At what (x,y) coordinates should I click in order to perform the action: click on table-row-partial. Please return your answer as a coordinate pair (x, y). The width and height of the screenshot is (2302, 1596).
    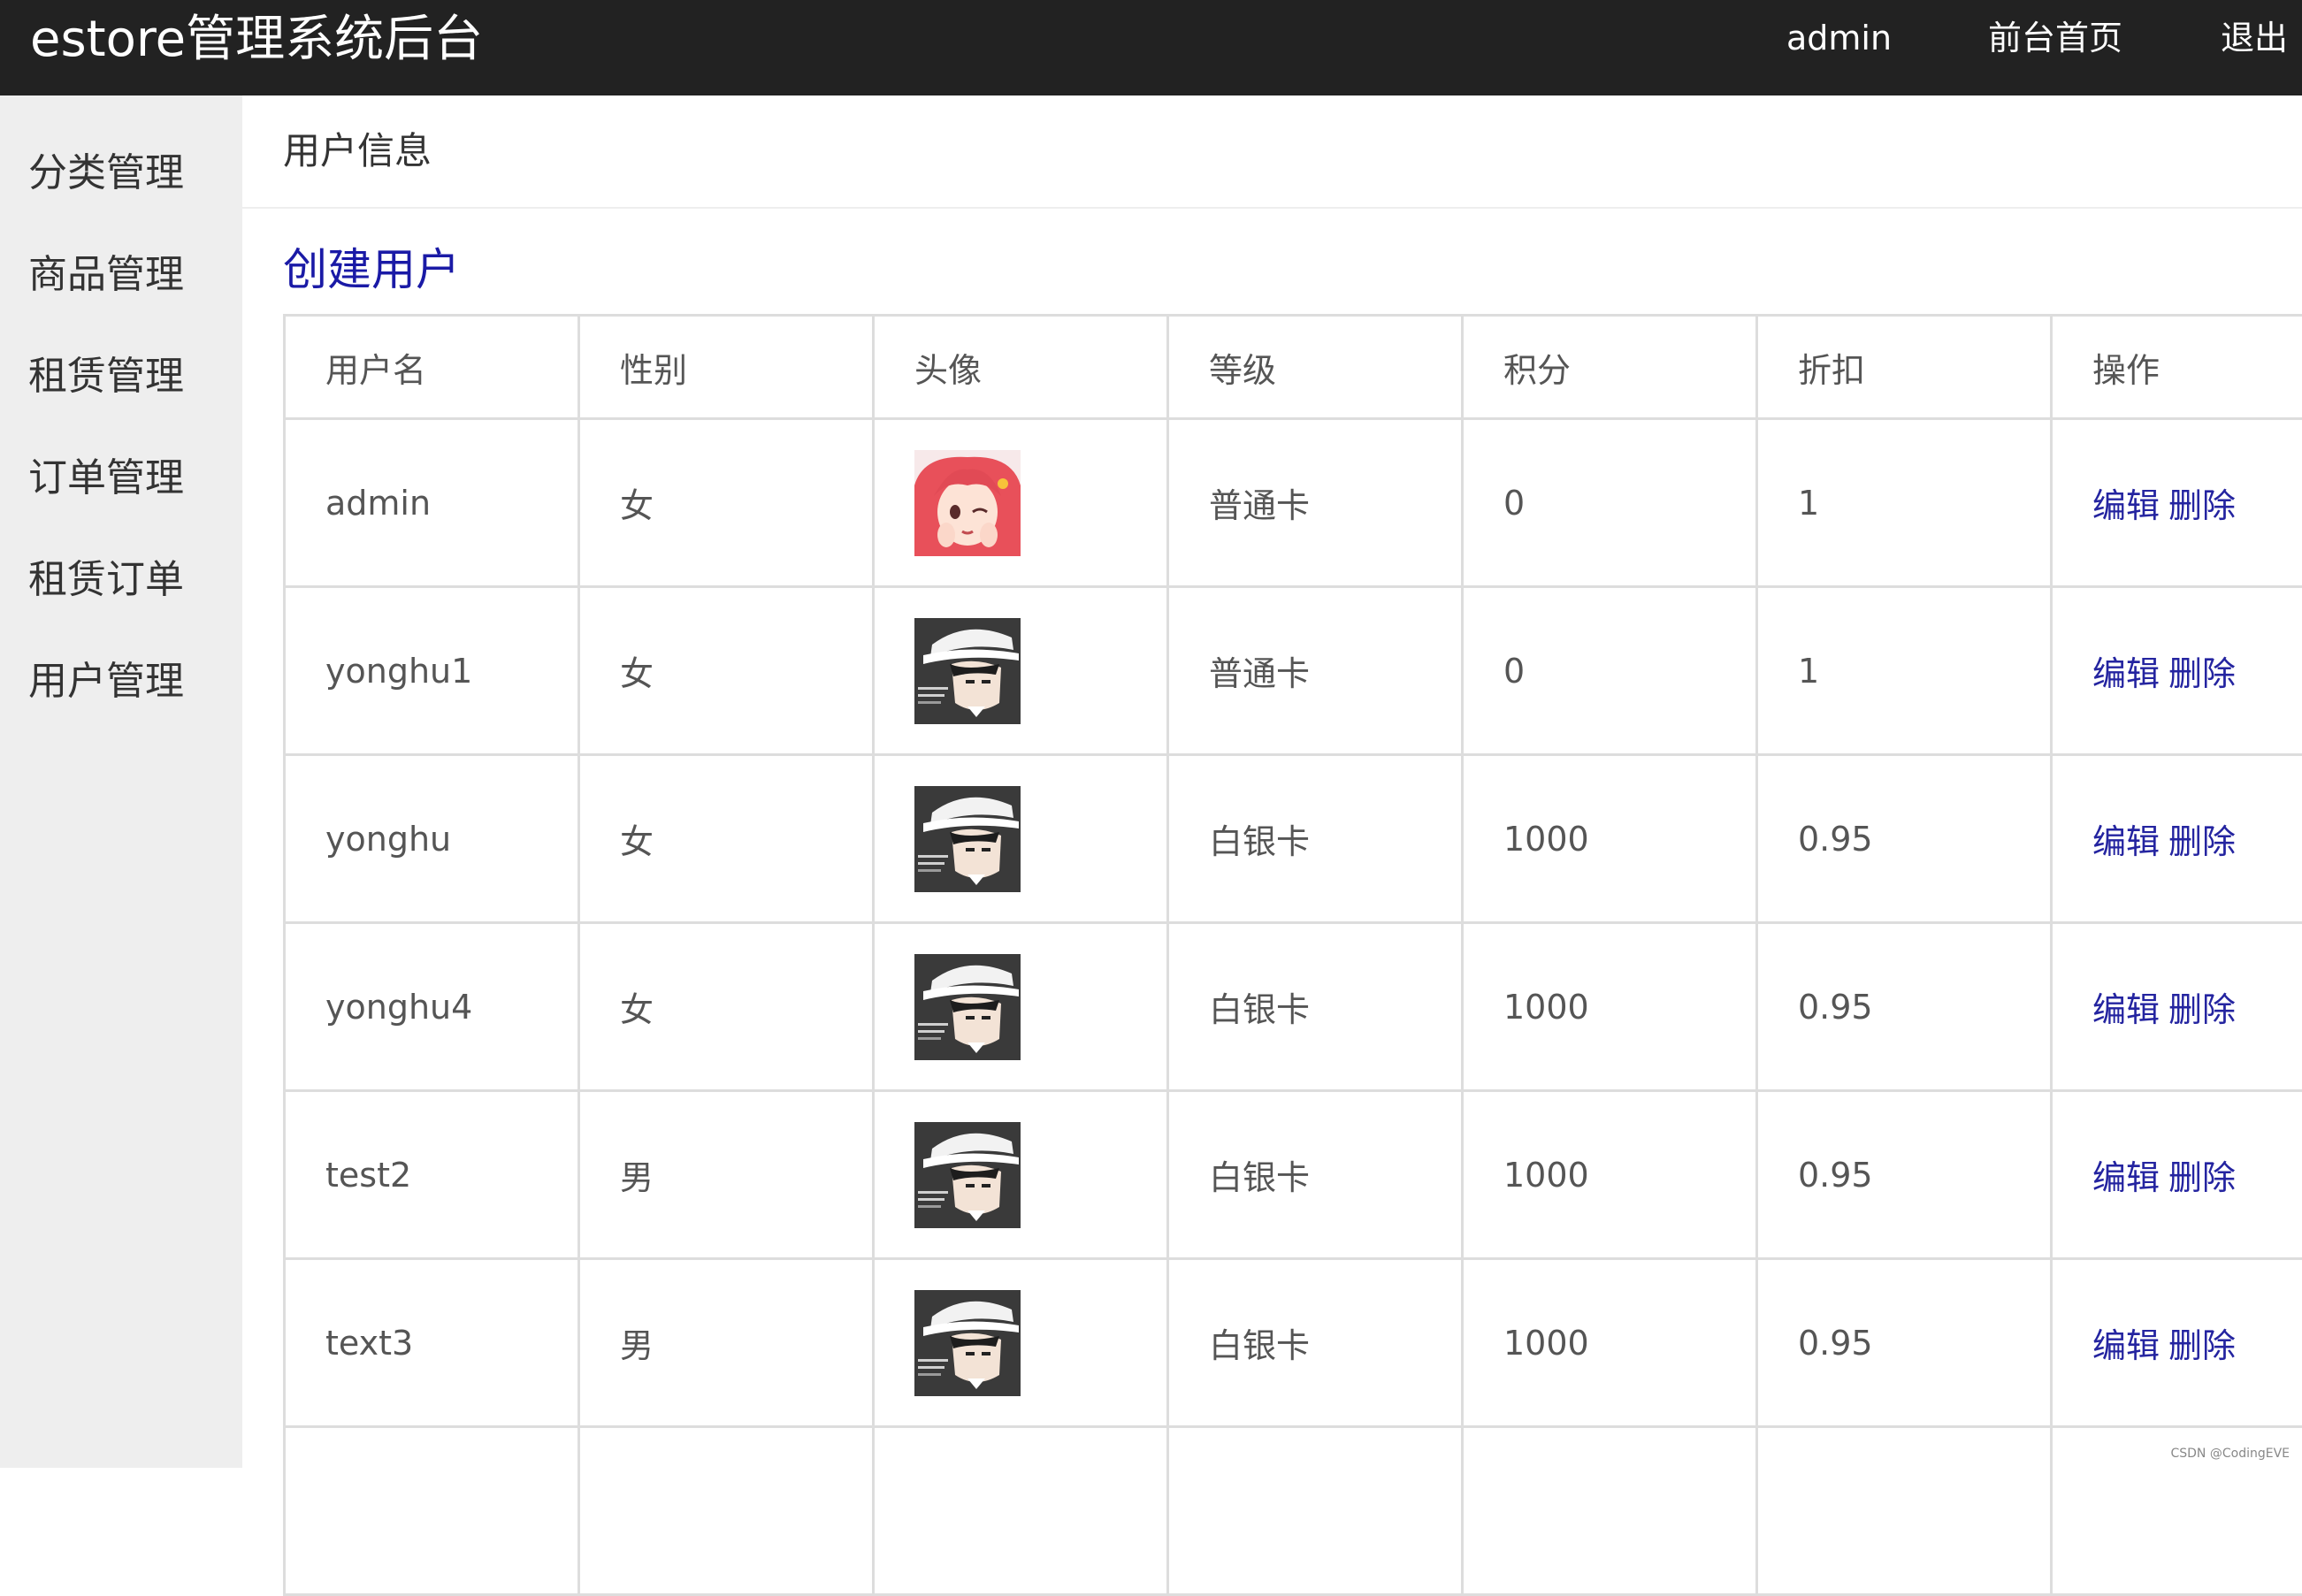
    Looking at the image, I should click on (1294, 1511).